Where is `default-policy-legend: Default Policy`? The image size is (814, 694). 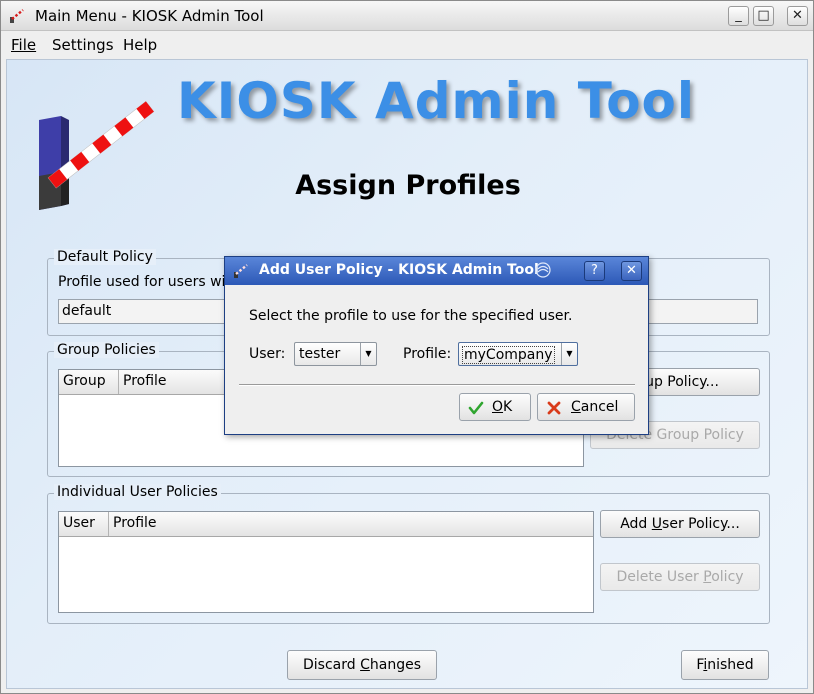 default-policy-legend: Default Policy is located at coordinates (105, 257).